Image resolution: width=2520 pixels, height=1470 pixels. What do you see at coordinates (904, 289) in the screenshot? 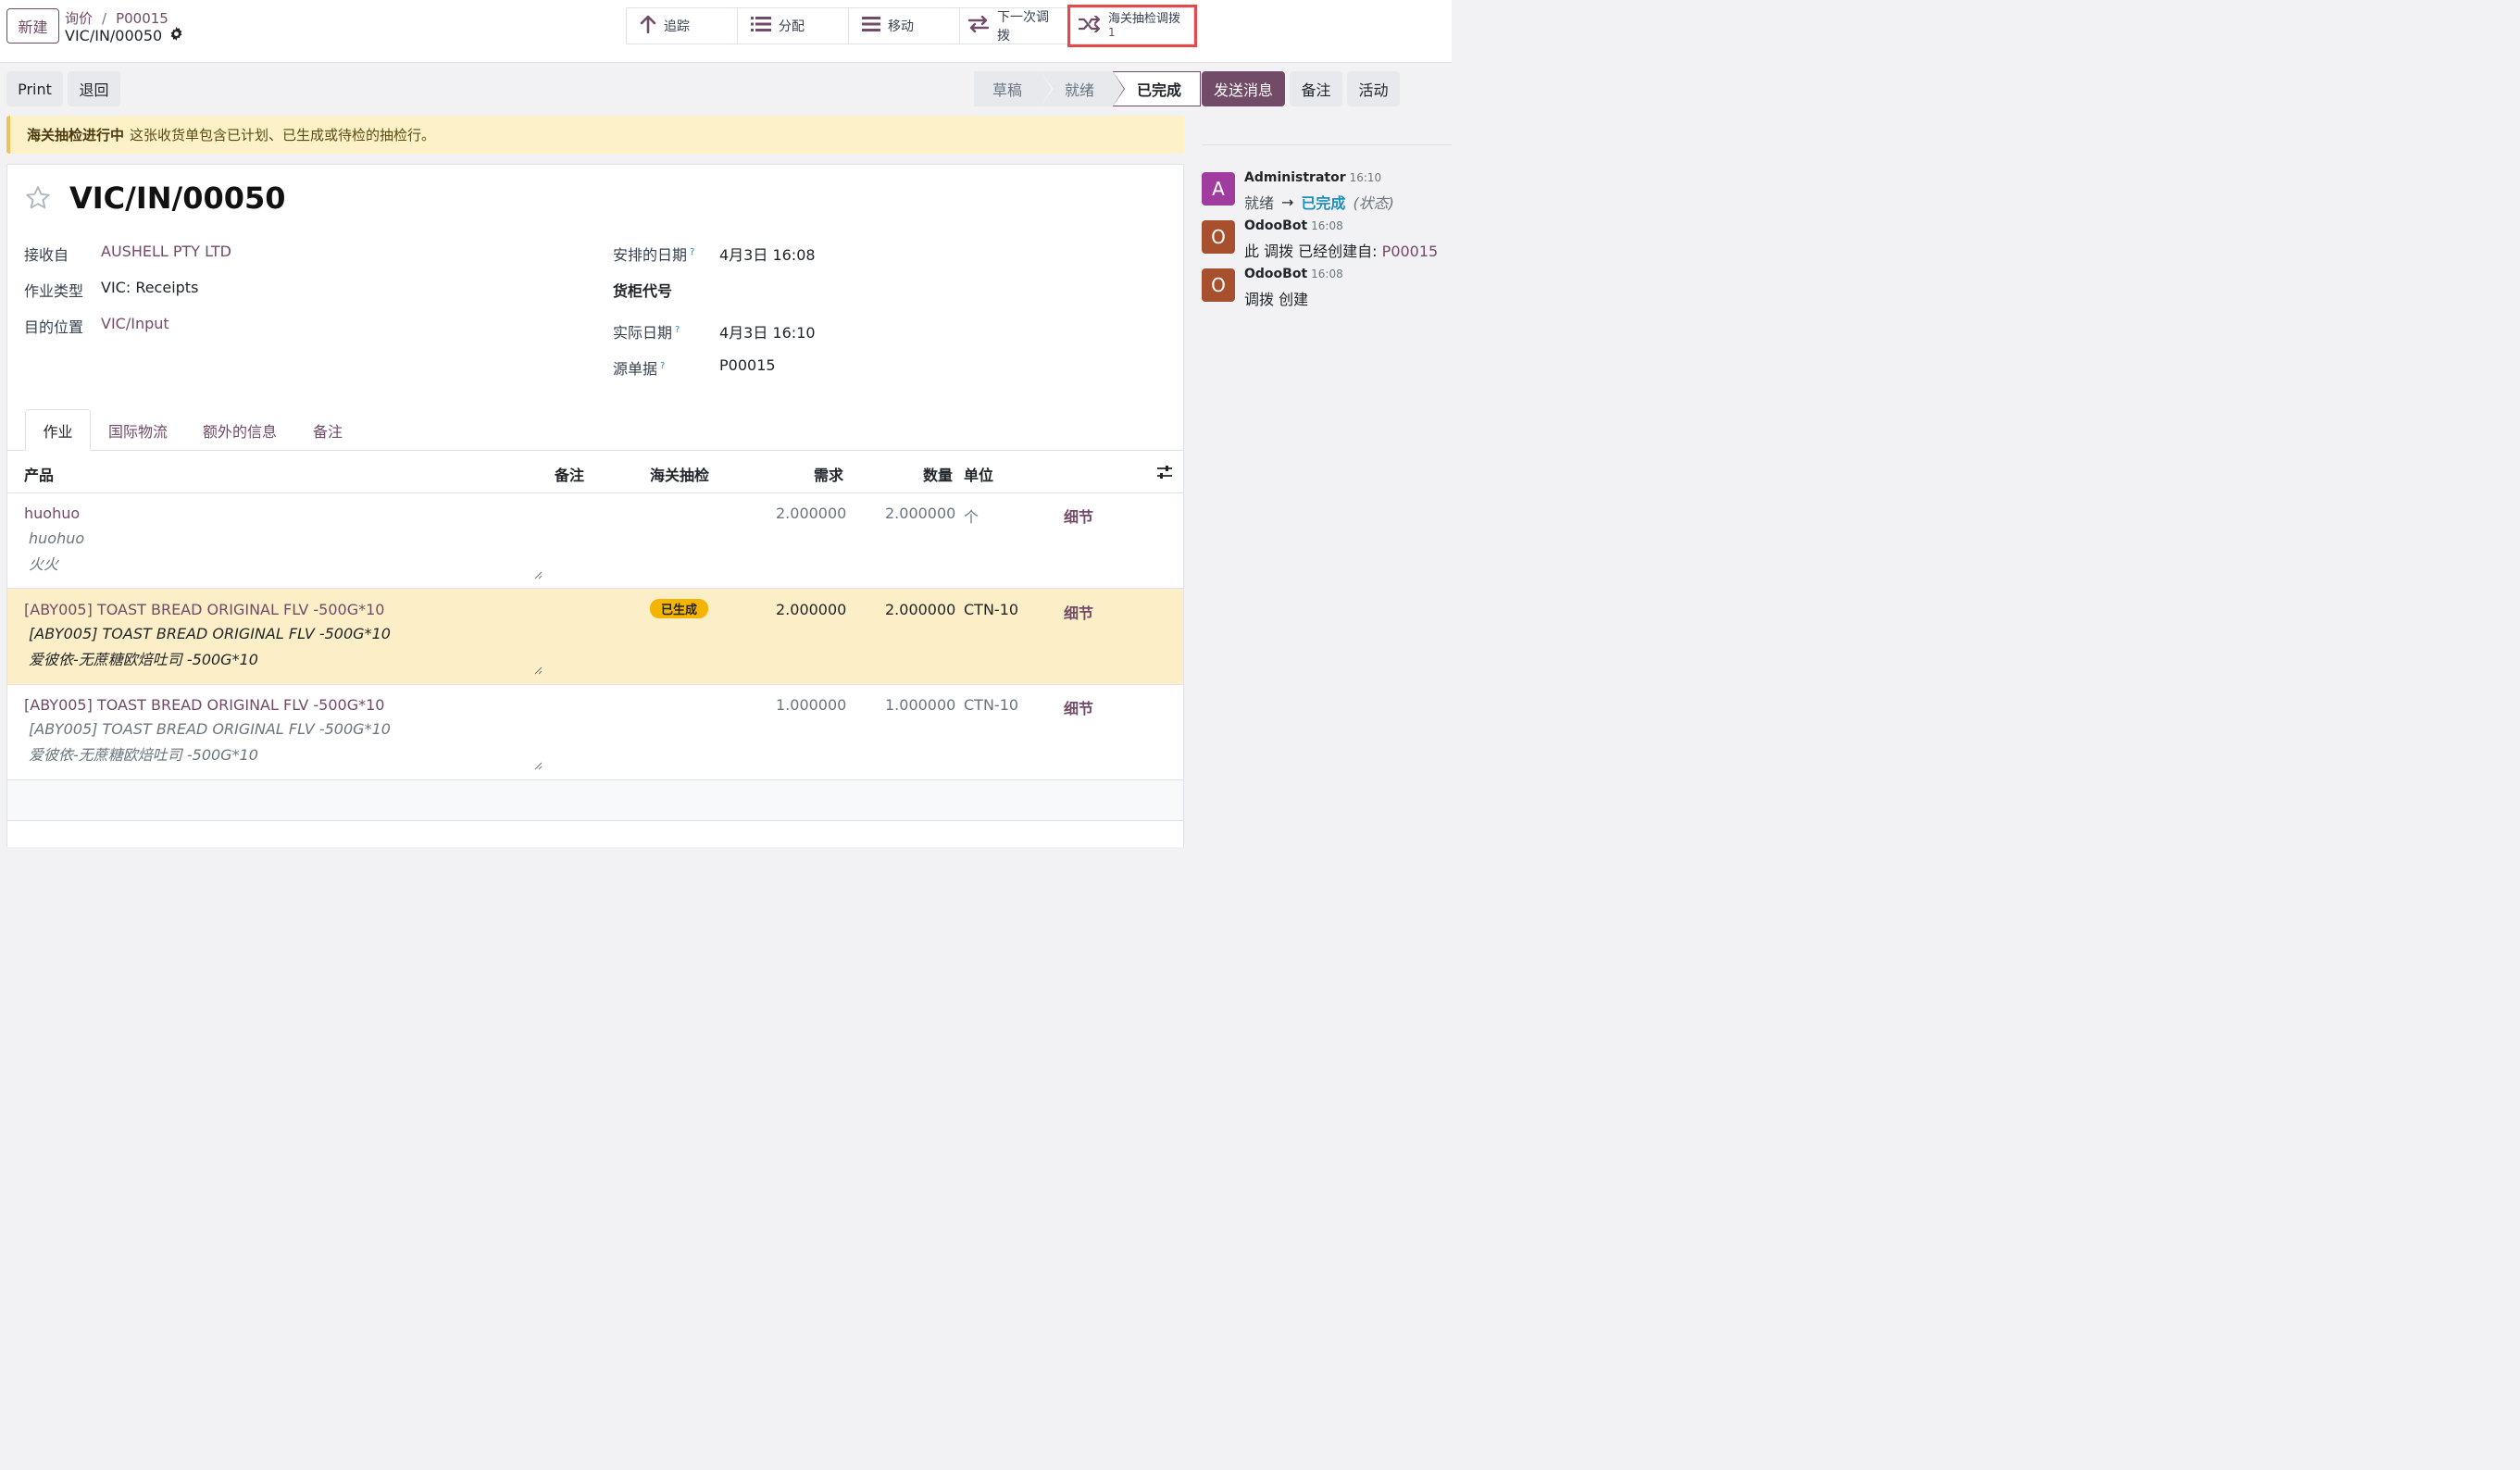
I see `container-no-input` at bounding box center [904, 289].